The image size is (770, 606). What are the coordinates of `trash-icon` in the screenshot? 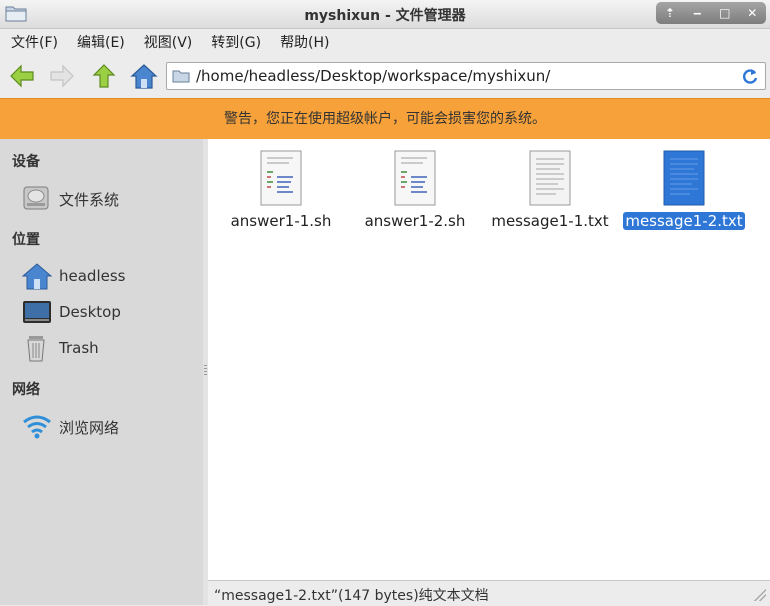 It's located at (36, 349).